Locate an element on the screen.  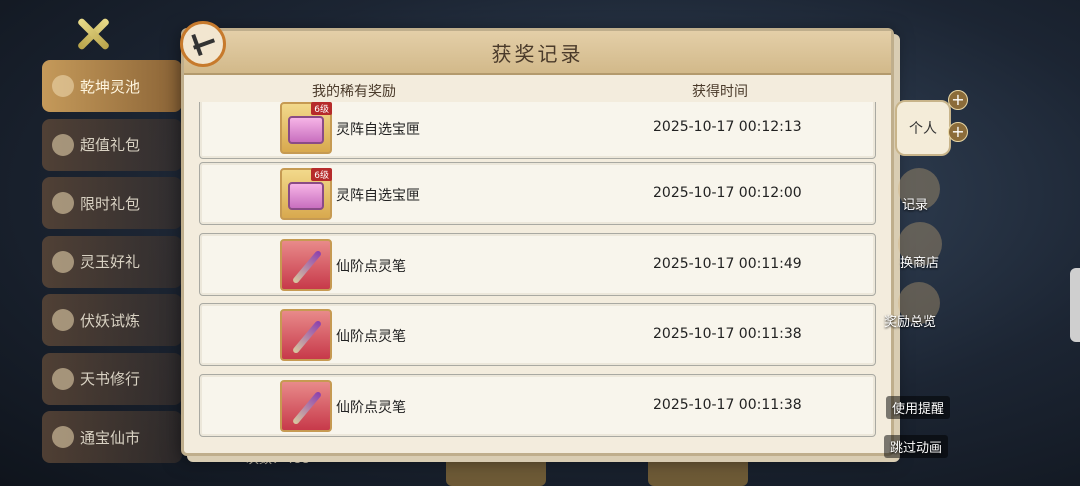
table-row: 仙阶点灵笔 2025-10-17 00:11:49 is located at coordinates (537, 264).